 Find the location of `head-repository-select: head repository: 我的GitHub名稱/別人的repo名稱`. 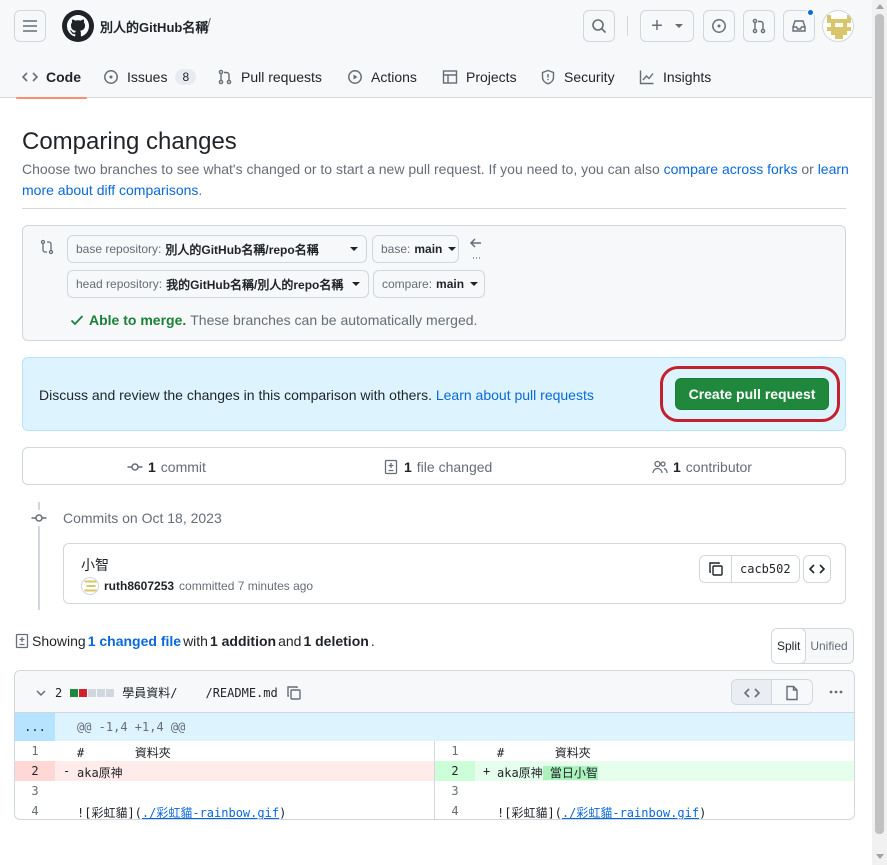

head-repository-select: head repository: 我的GitHub名稱/別人的repo名稱 is located at coordinates (218, 284).